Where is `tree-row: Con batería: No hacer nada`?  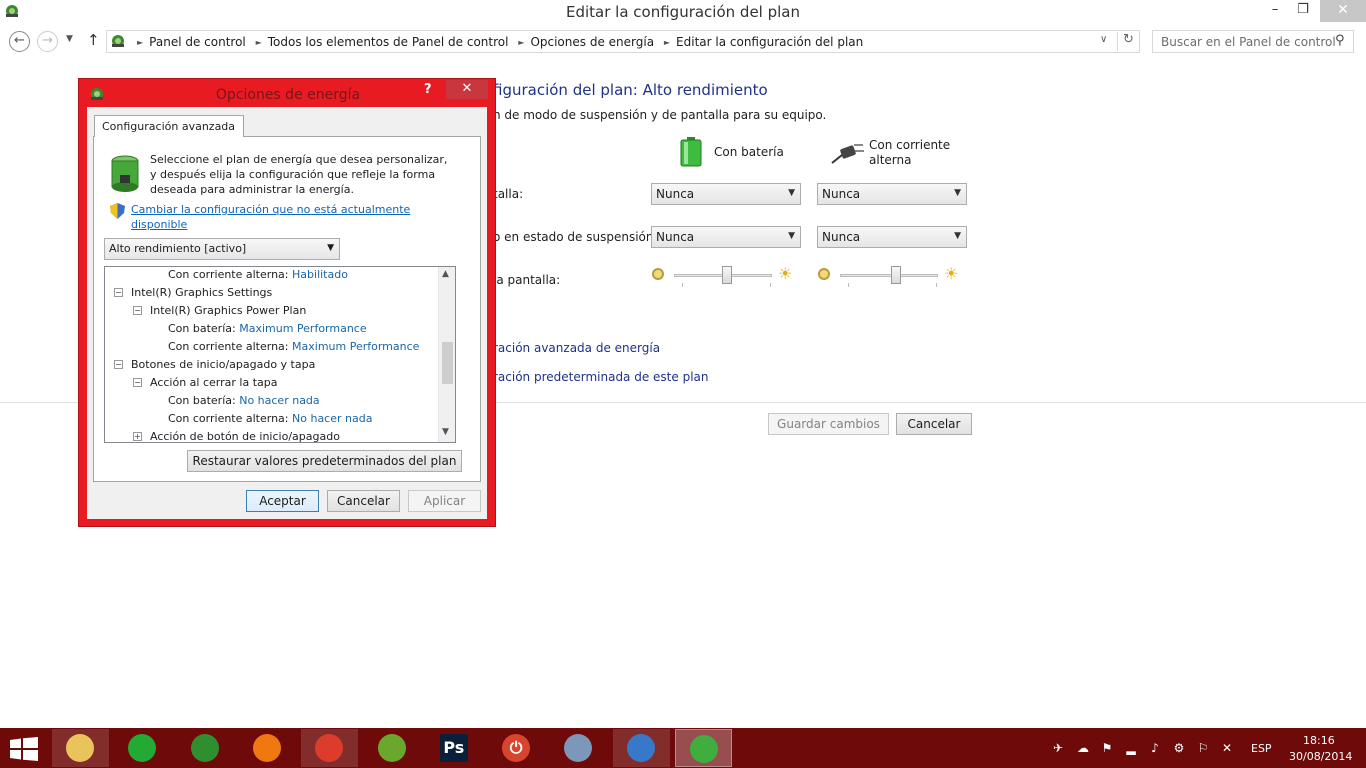 tree-row: Con batería: No hacer nada is located at coordinates (244, 403).